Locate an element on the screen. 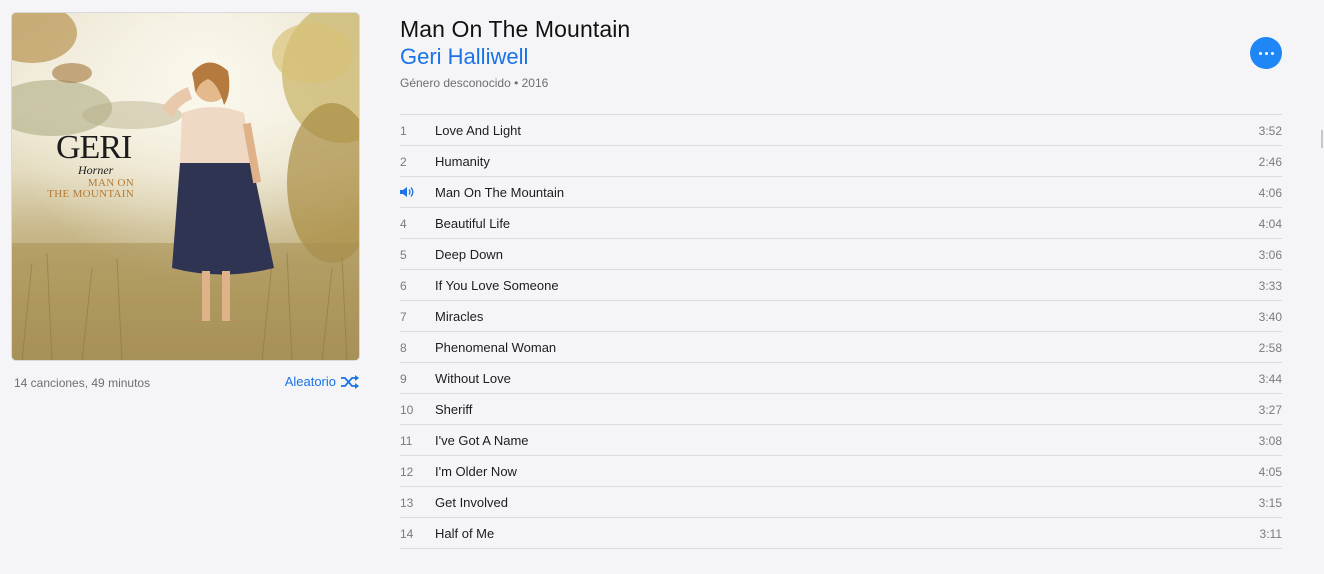 The height and width of the screenshot is (574, 1324). track-title: I'm Older Now is located at coordinates (476, 471).